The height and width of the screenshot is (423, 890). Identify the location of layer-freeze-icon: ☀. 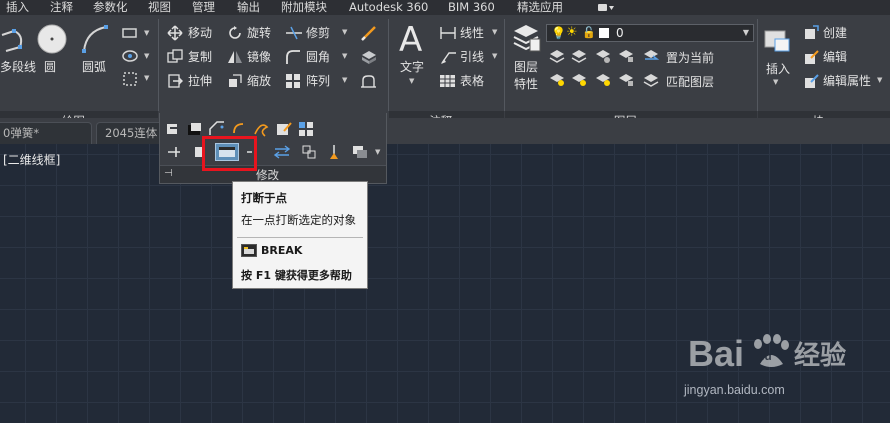
(572, 32).